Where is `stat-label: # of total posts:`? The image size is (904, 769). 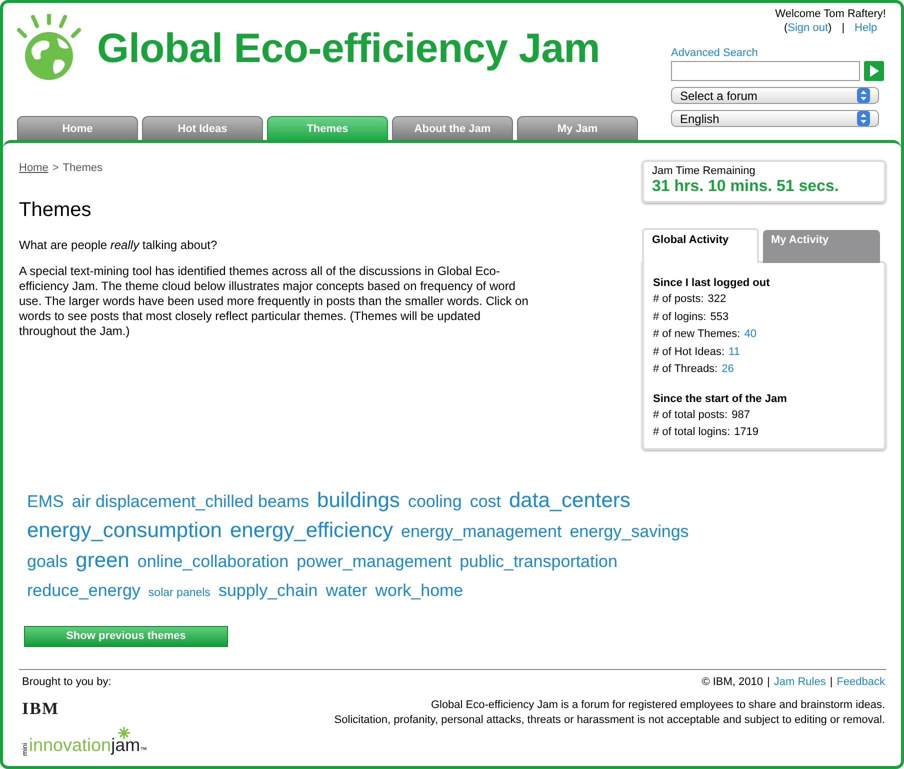
stat-label: # of total posts: is located at coordinates (690, 415).